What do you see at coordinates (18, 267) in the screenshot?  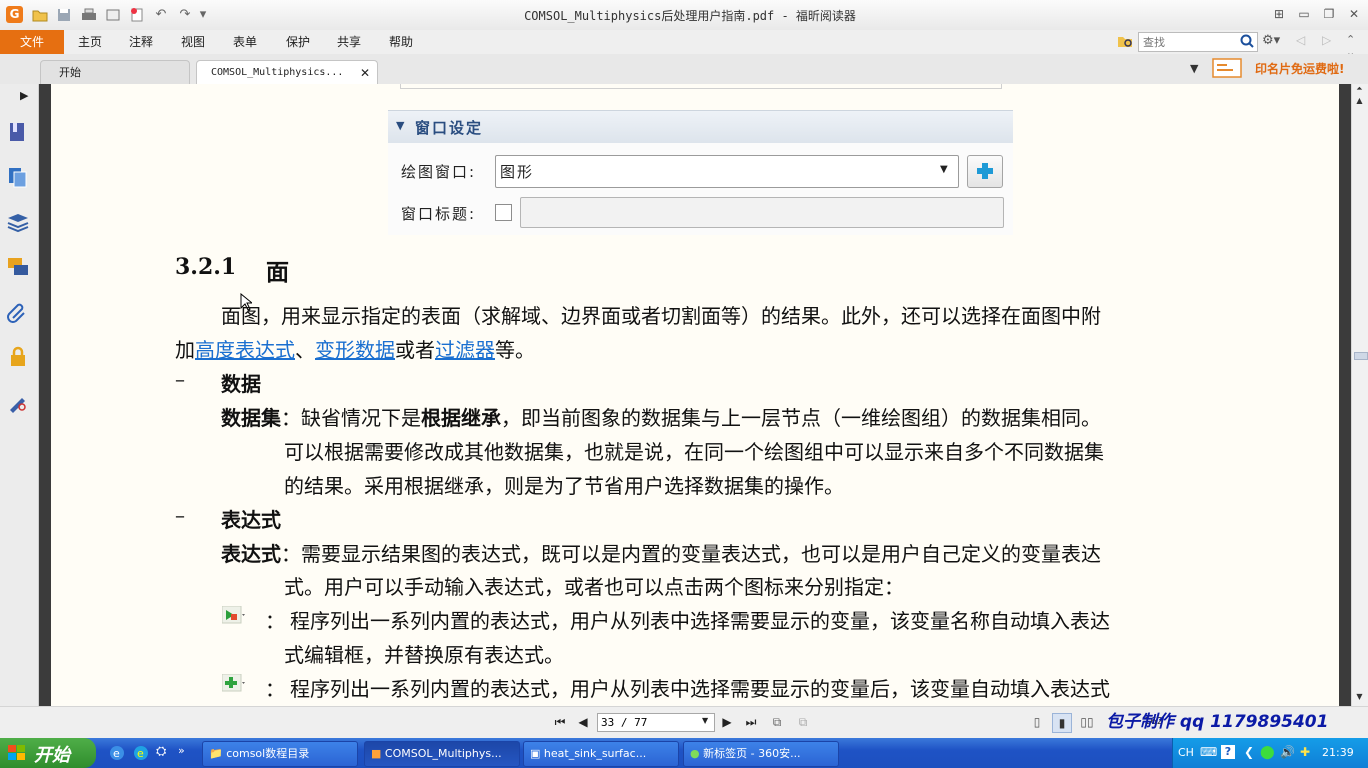 I see `comments-icon` at bounding box center [18, 267].